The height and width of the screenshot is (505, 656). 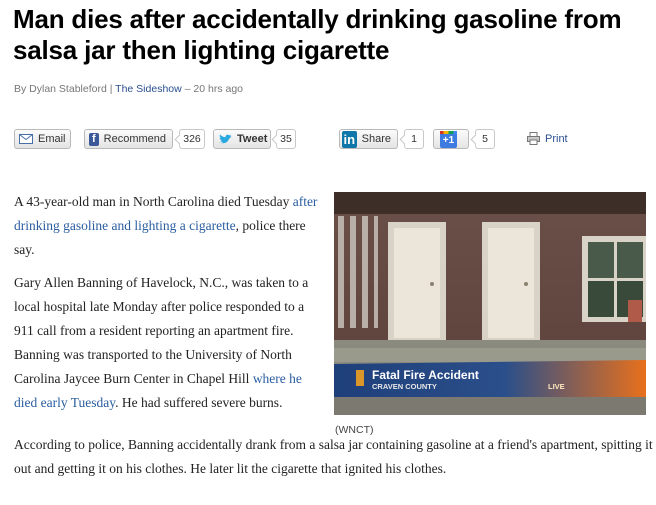 What do you see at coordinates (556, 386) in the screenshot?
I see `live-badge: LIVE` at bounding box center [556, 386].